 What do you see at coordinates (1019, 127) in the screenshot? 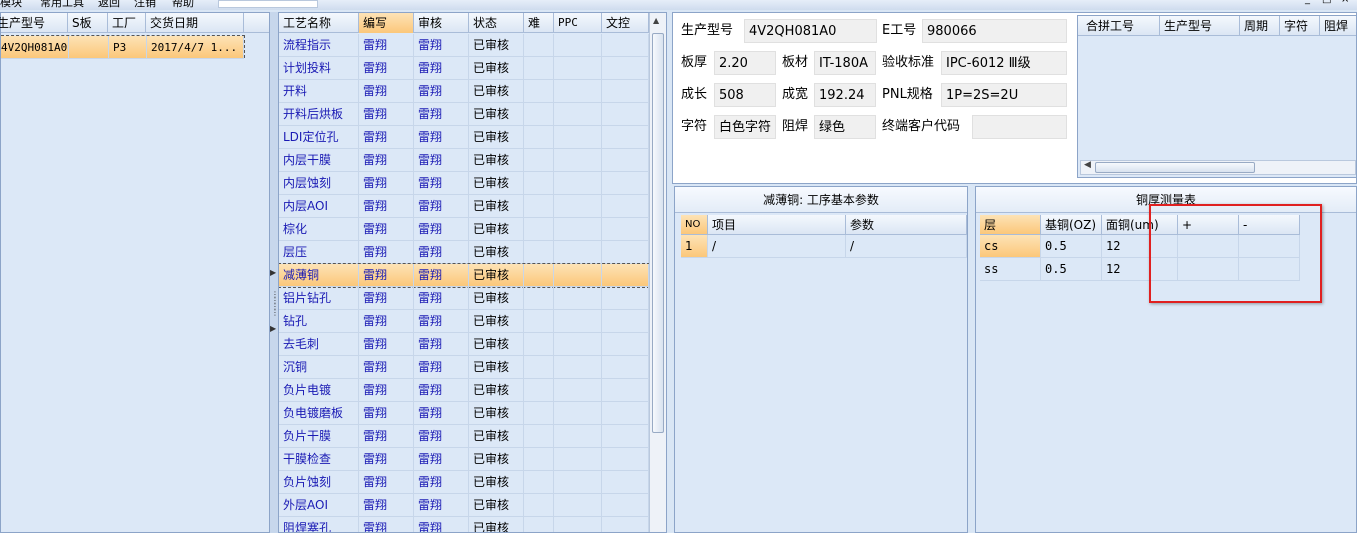
I see `customer-code-field` at bounding box center [1019, 127].